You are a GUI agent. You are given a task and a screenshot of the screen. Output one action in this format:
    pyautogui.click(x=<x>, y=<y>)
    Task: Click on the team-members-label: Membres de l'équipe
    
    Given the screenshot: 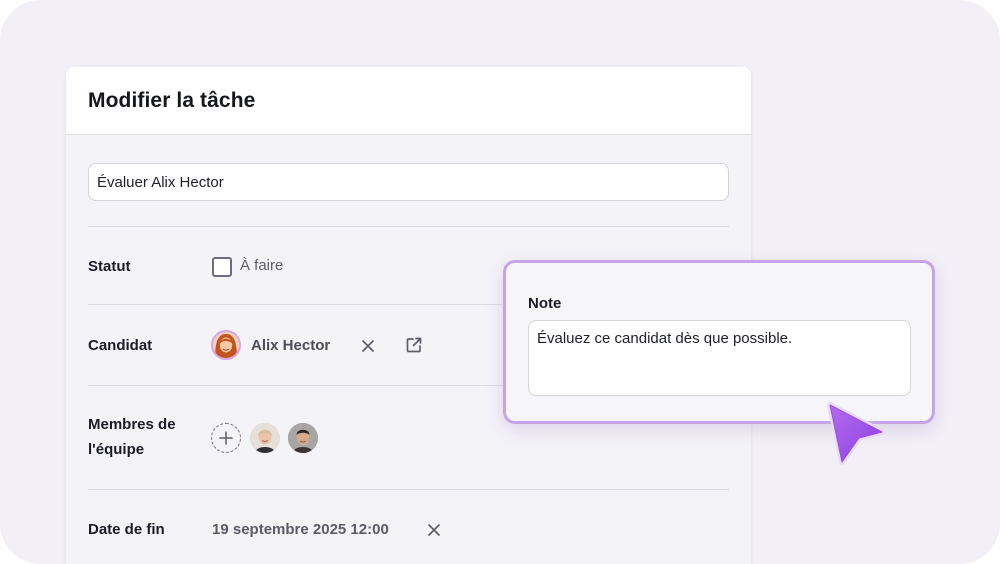 What is the action you would take?
    pyautogui.click(x=132, y=437)
    